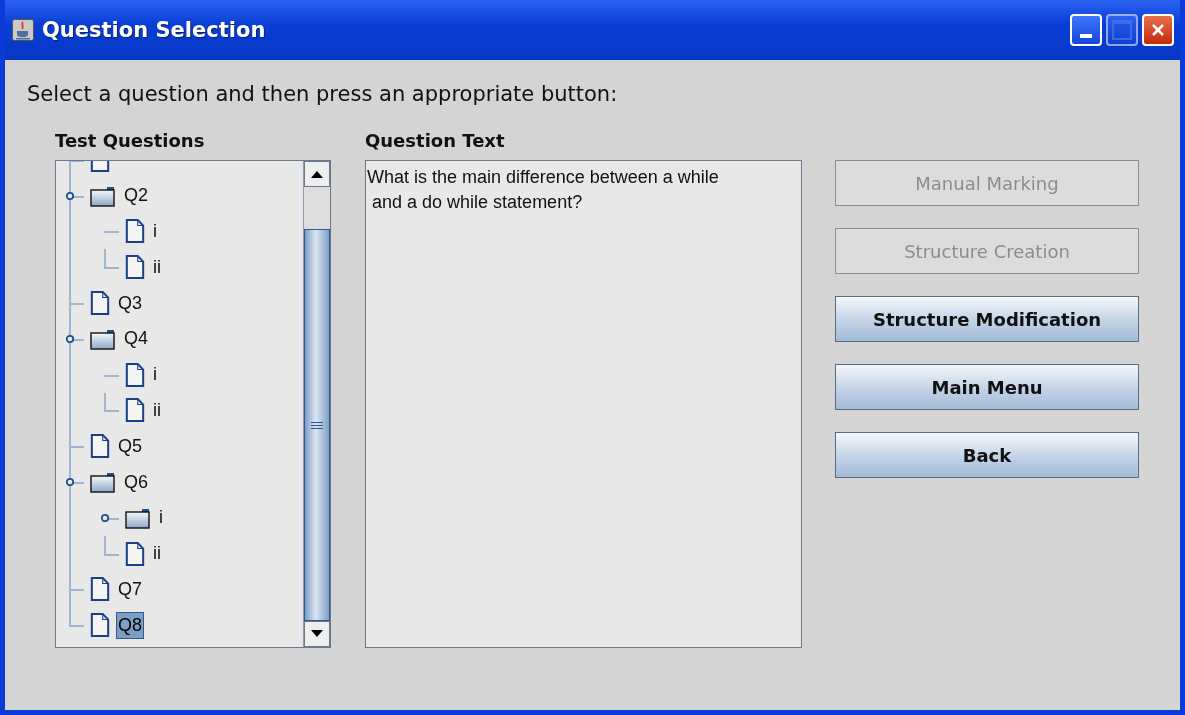  Describe the element at coordinates (323, 95) in the screenshot. I see `instruction-text: Select a question and then press an appropriate button:` at that location.